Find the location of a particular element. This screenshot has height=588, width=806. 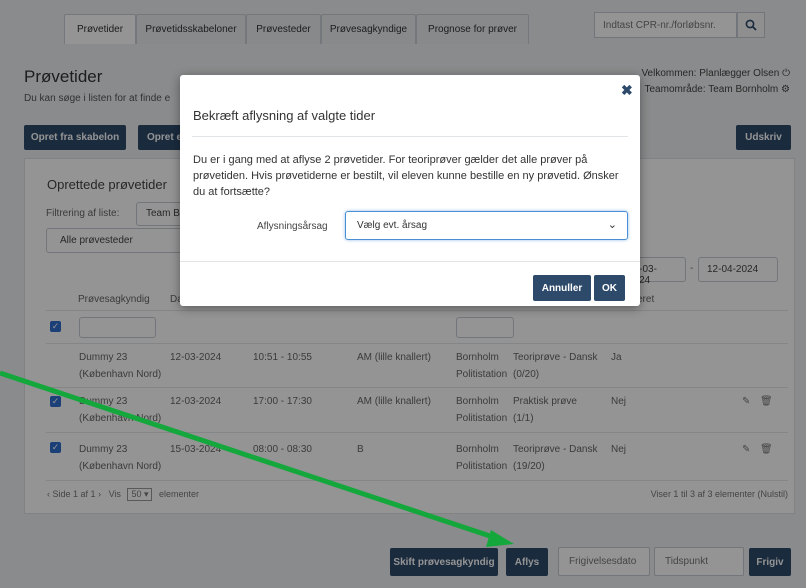

arrow-head is located at coordinates (500, 538).